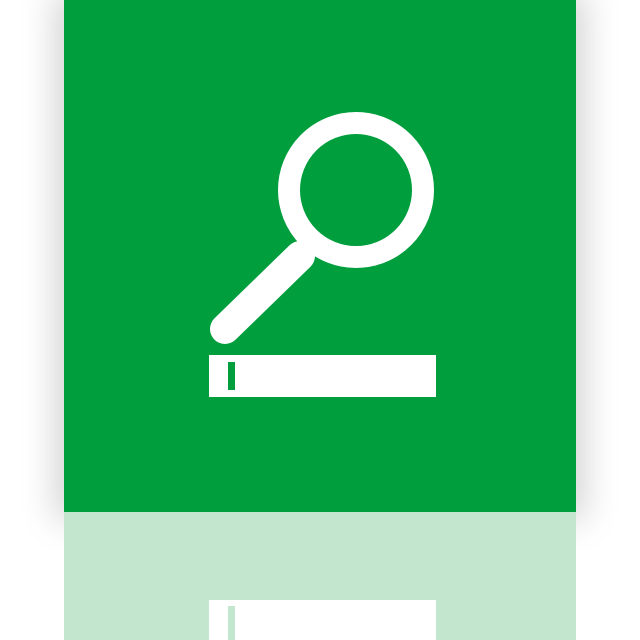  I want to click on text-field-icon, so click(322, 376).